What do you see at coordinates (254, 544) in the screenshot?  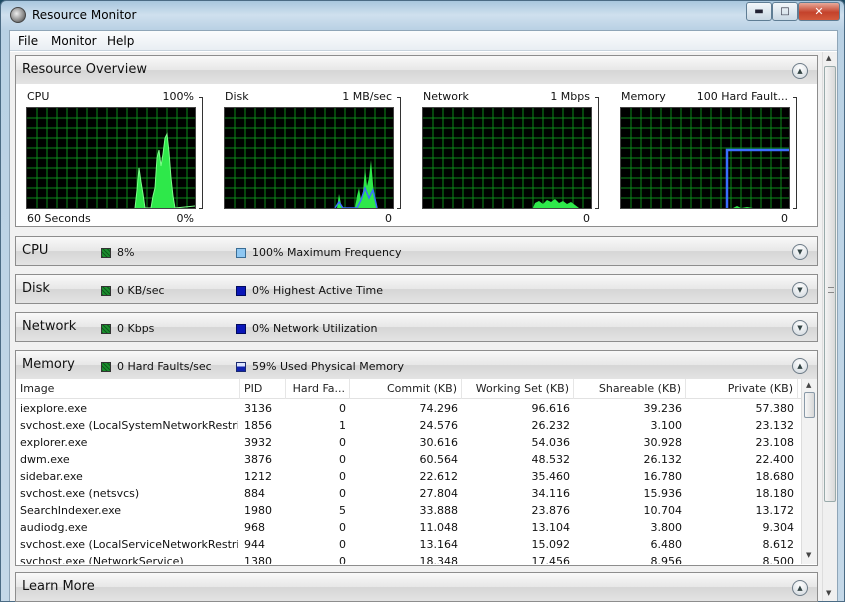 I see `cell-pid: 944` at bounding box center [254, 544].